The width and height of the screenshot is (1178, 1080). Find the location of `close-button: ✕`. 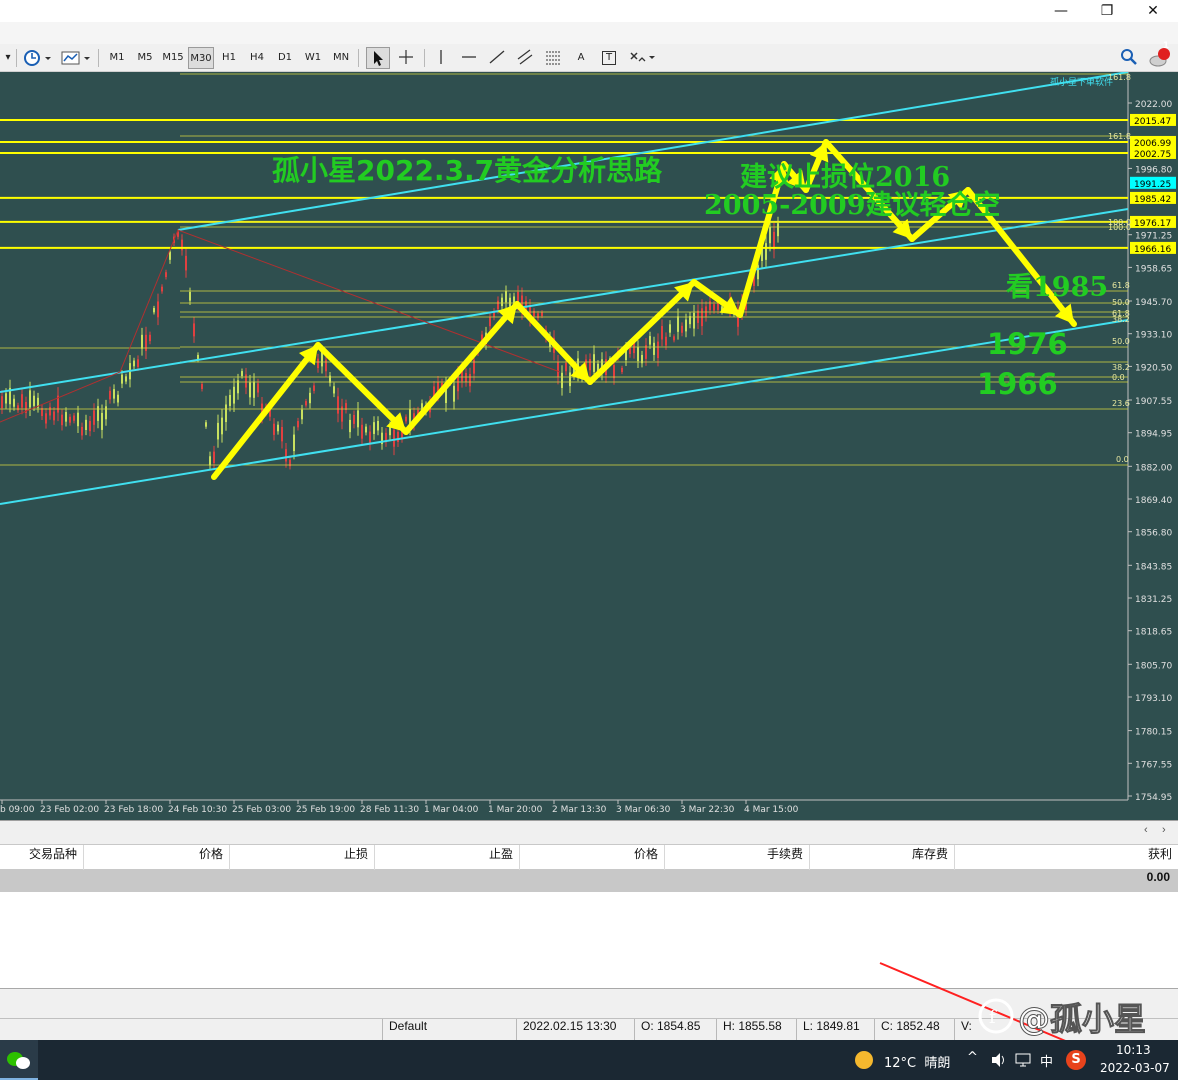

close-button: ✕ is located at coordinates (1153, 11).